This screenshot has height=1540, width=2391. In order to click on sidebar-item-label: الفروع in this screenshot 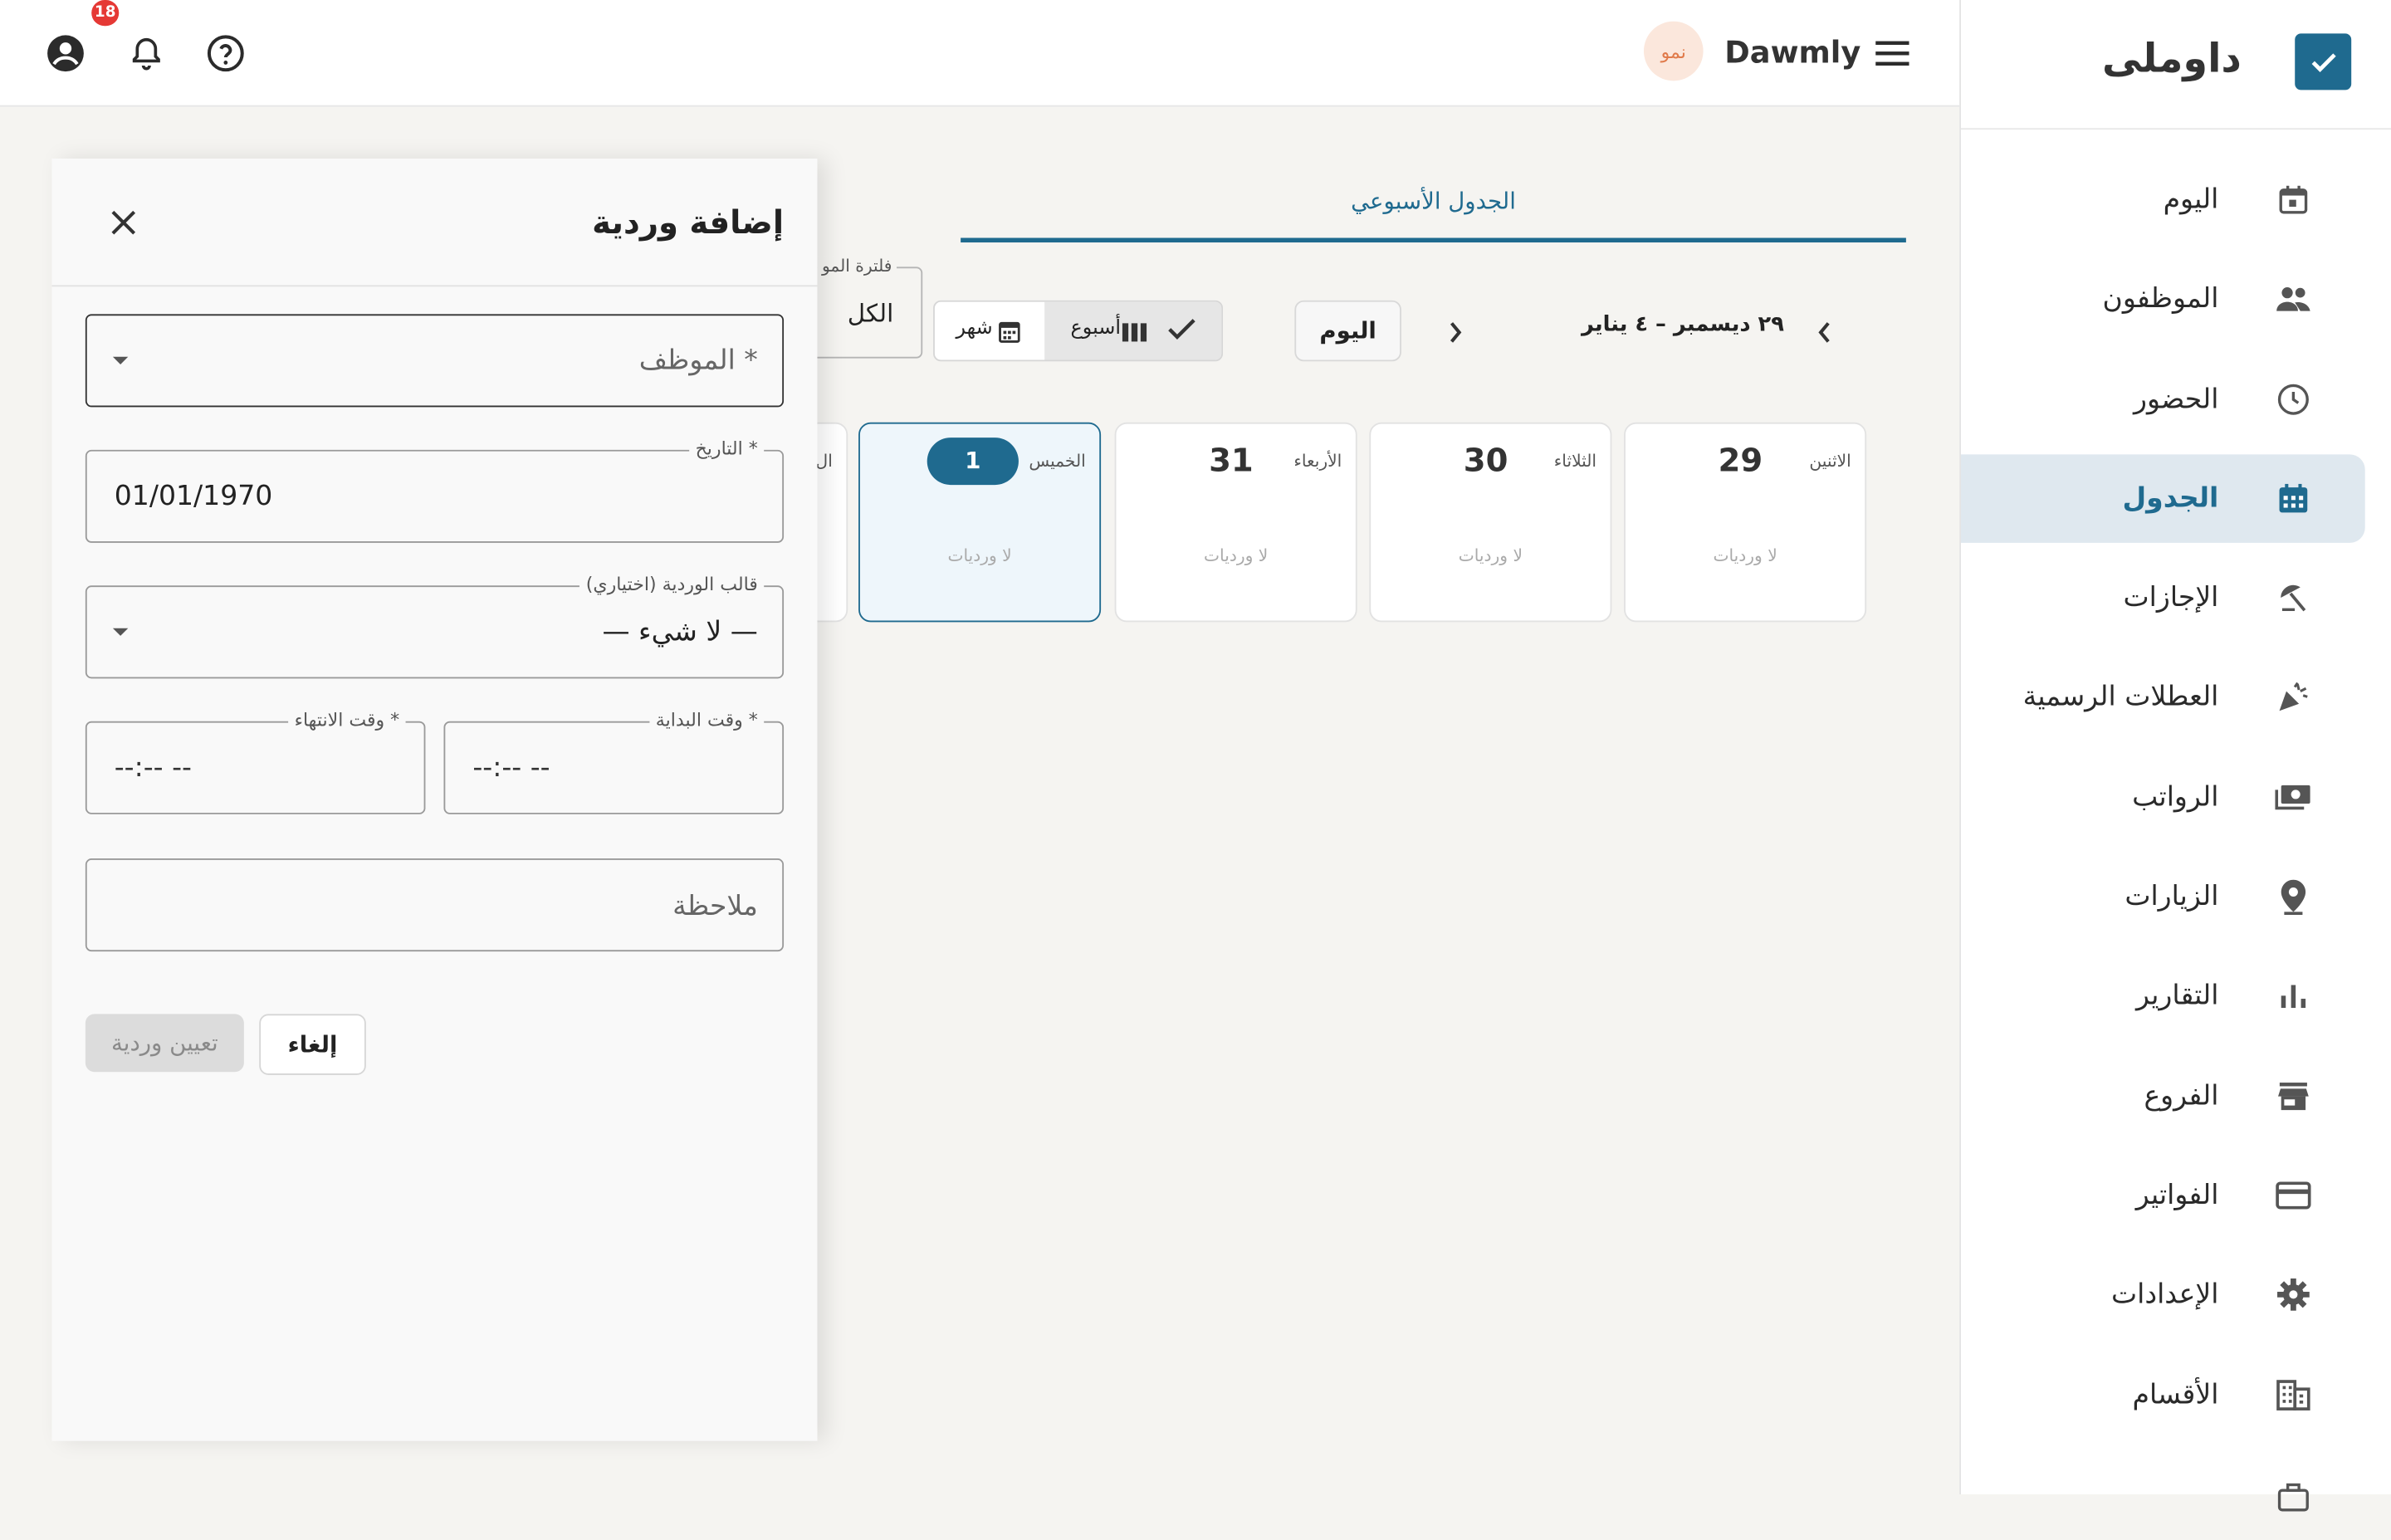, I will do `click(2181, 1096)`.